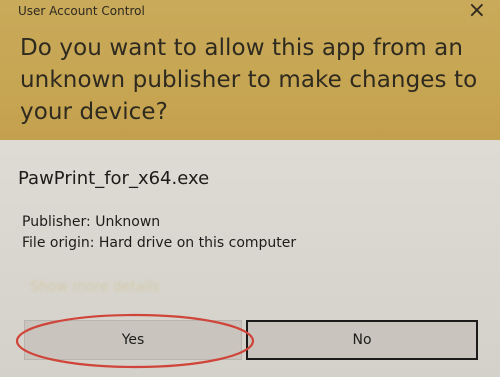  What do you see at coordinates (362, 340) in the screenshot?
I see `no-button: No` at bounding box center [362, 340].